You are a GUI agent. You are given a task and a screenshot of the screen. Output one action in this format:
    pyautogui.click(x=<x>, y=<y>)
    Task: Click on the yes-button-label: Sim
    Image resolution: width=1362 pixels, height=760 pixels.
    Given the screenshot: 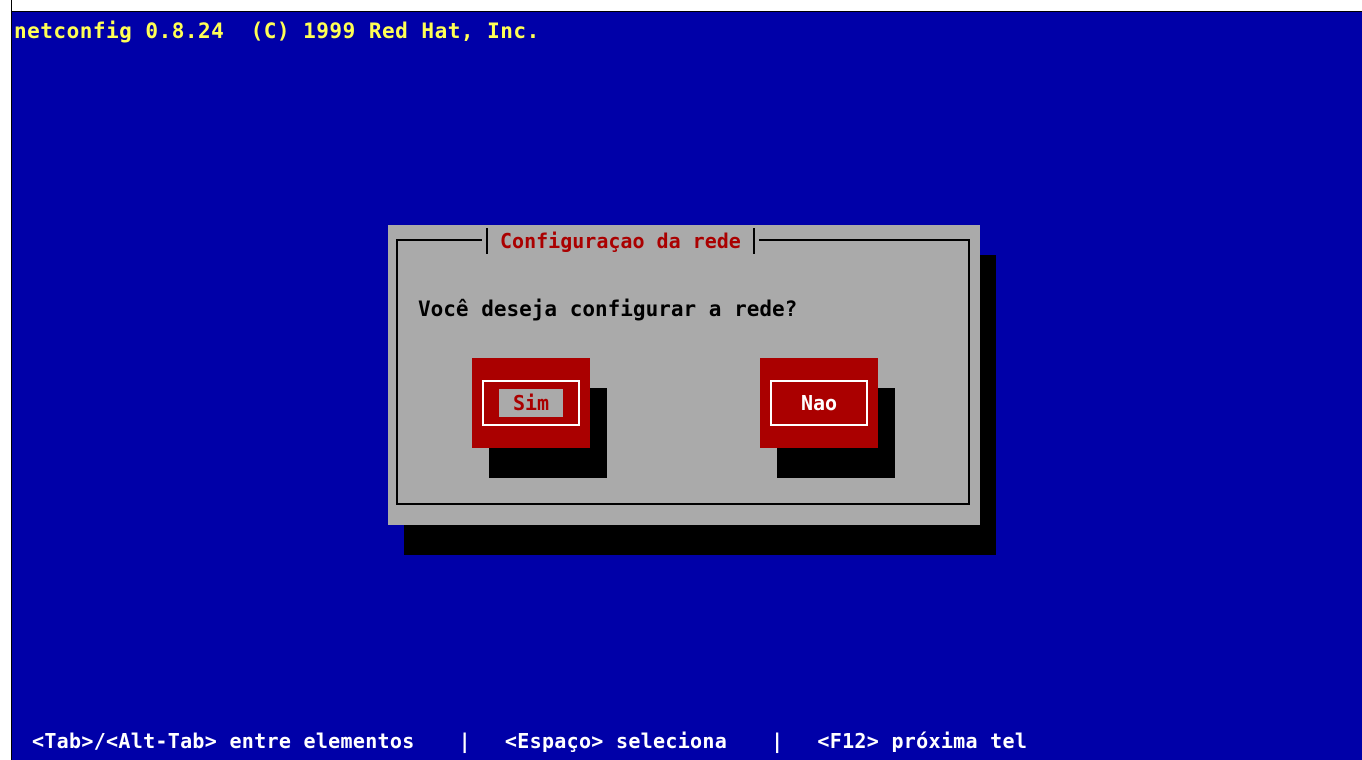 What is the action you would take?
    pyautogui.click(x=531, y=403)
    